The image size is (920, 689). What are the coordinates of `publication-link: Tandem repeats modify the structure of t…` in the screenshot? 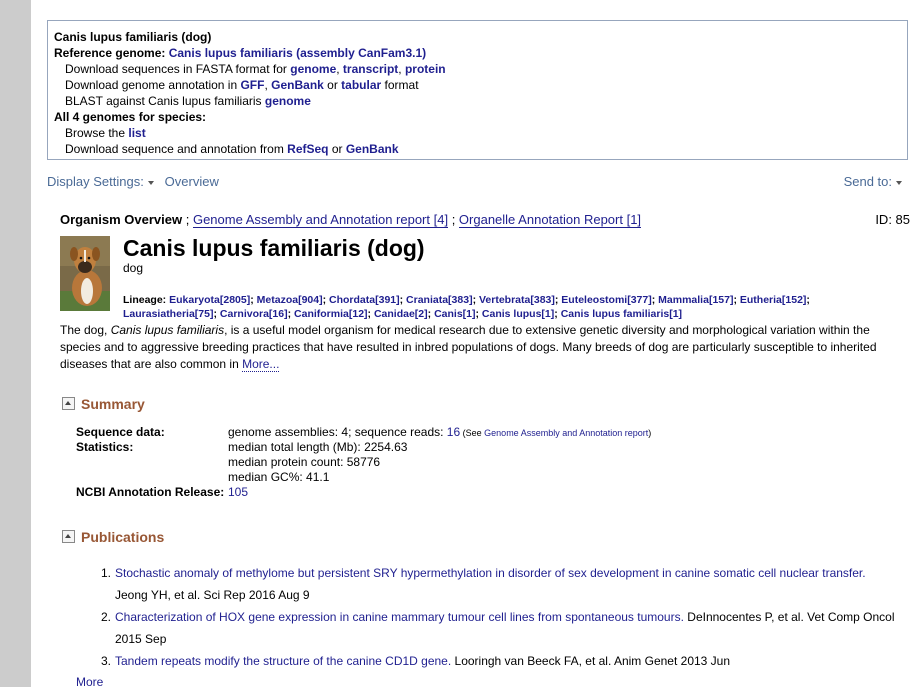 It's located at (283, 661).